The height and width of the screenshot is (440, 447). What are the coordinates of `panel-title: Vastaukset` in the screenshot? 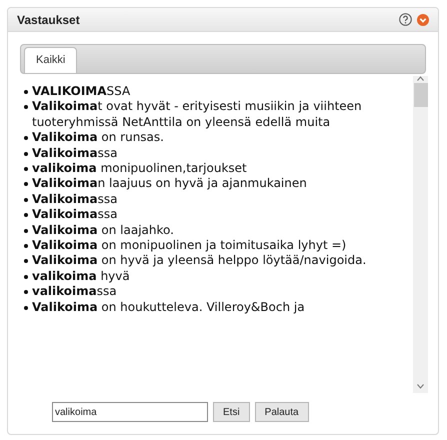 It's located at (48, 20).